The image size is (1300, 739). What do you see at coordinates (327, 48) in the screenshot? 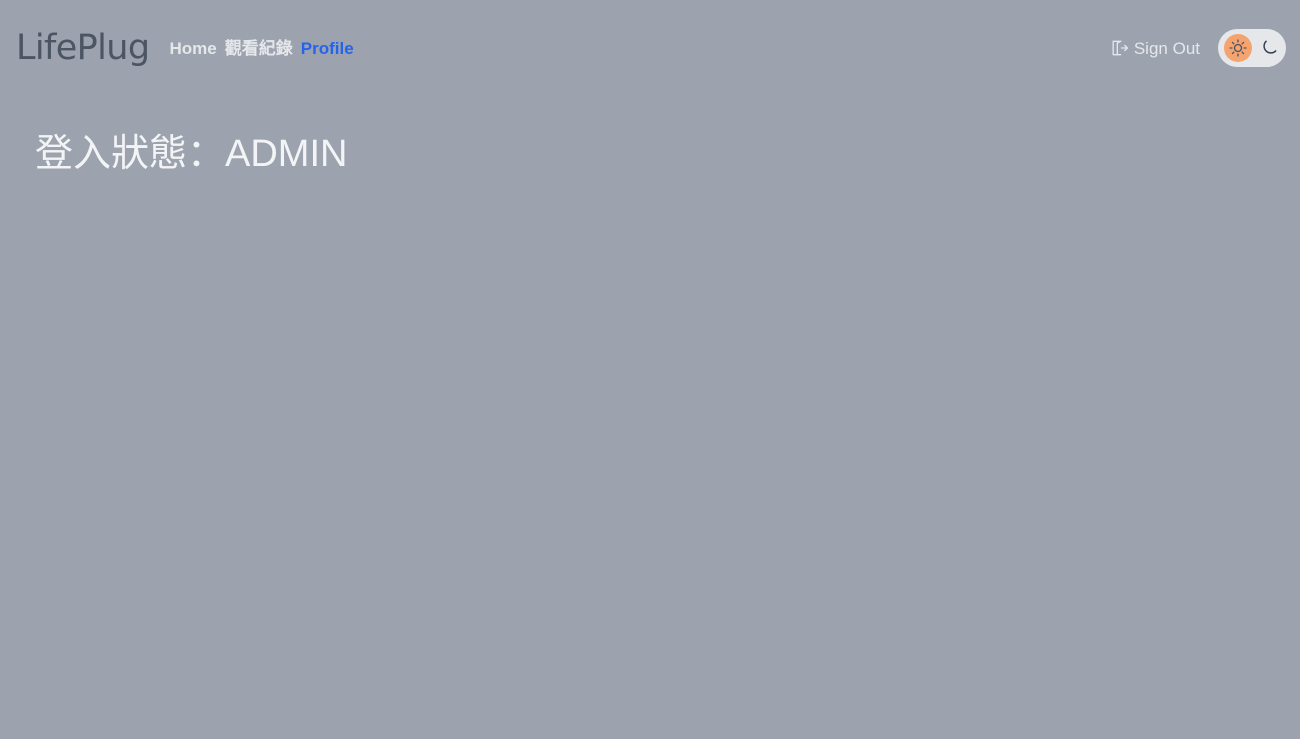
I see `nav-profile: Profile` at bounding box center [327, 48].